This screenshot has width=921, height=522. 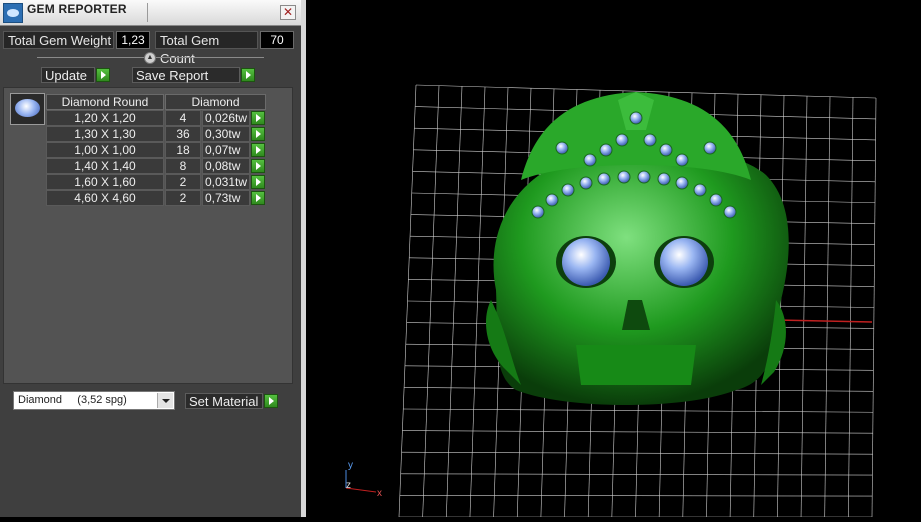 What do you see at coordinates (72, 400) in the screenshot?
I see `material-select-value: Diamond (3,52 spg)` at bounding box center [72, 400].